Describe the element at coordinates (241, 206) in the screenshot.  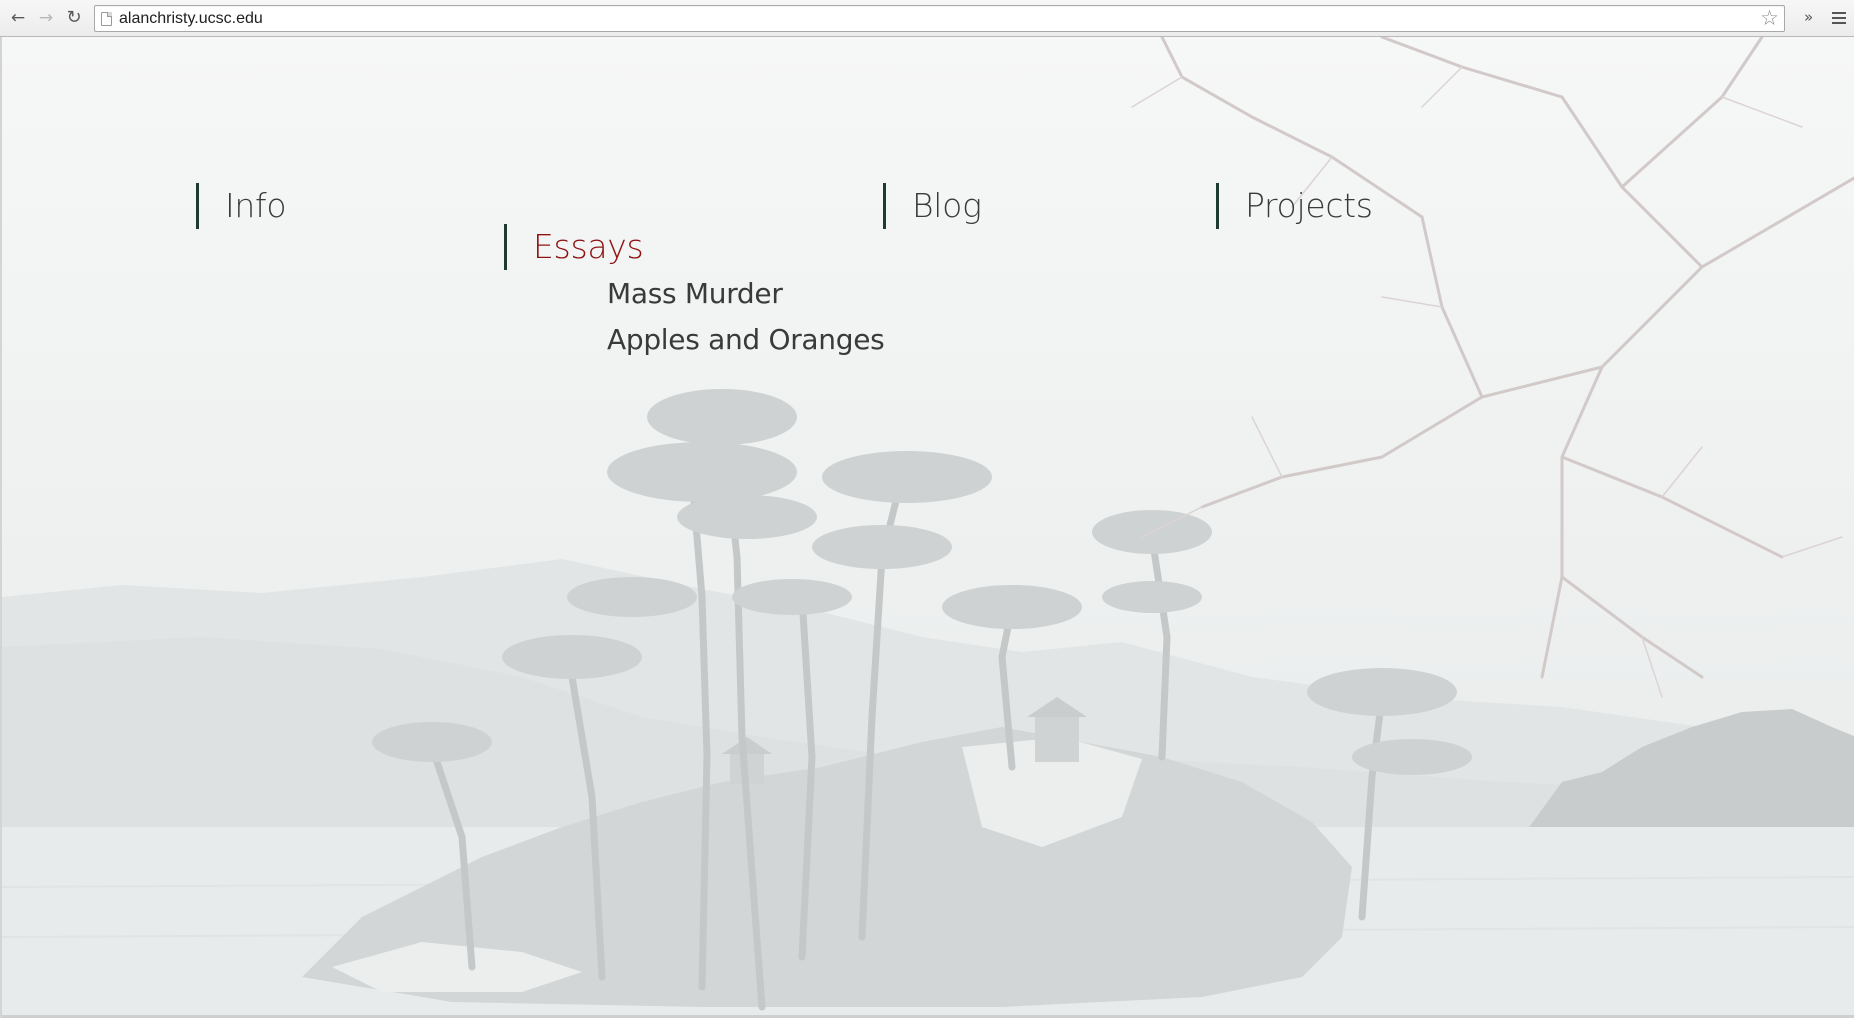
I see `nav-info-link: Info` at that location.